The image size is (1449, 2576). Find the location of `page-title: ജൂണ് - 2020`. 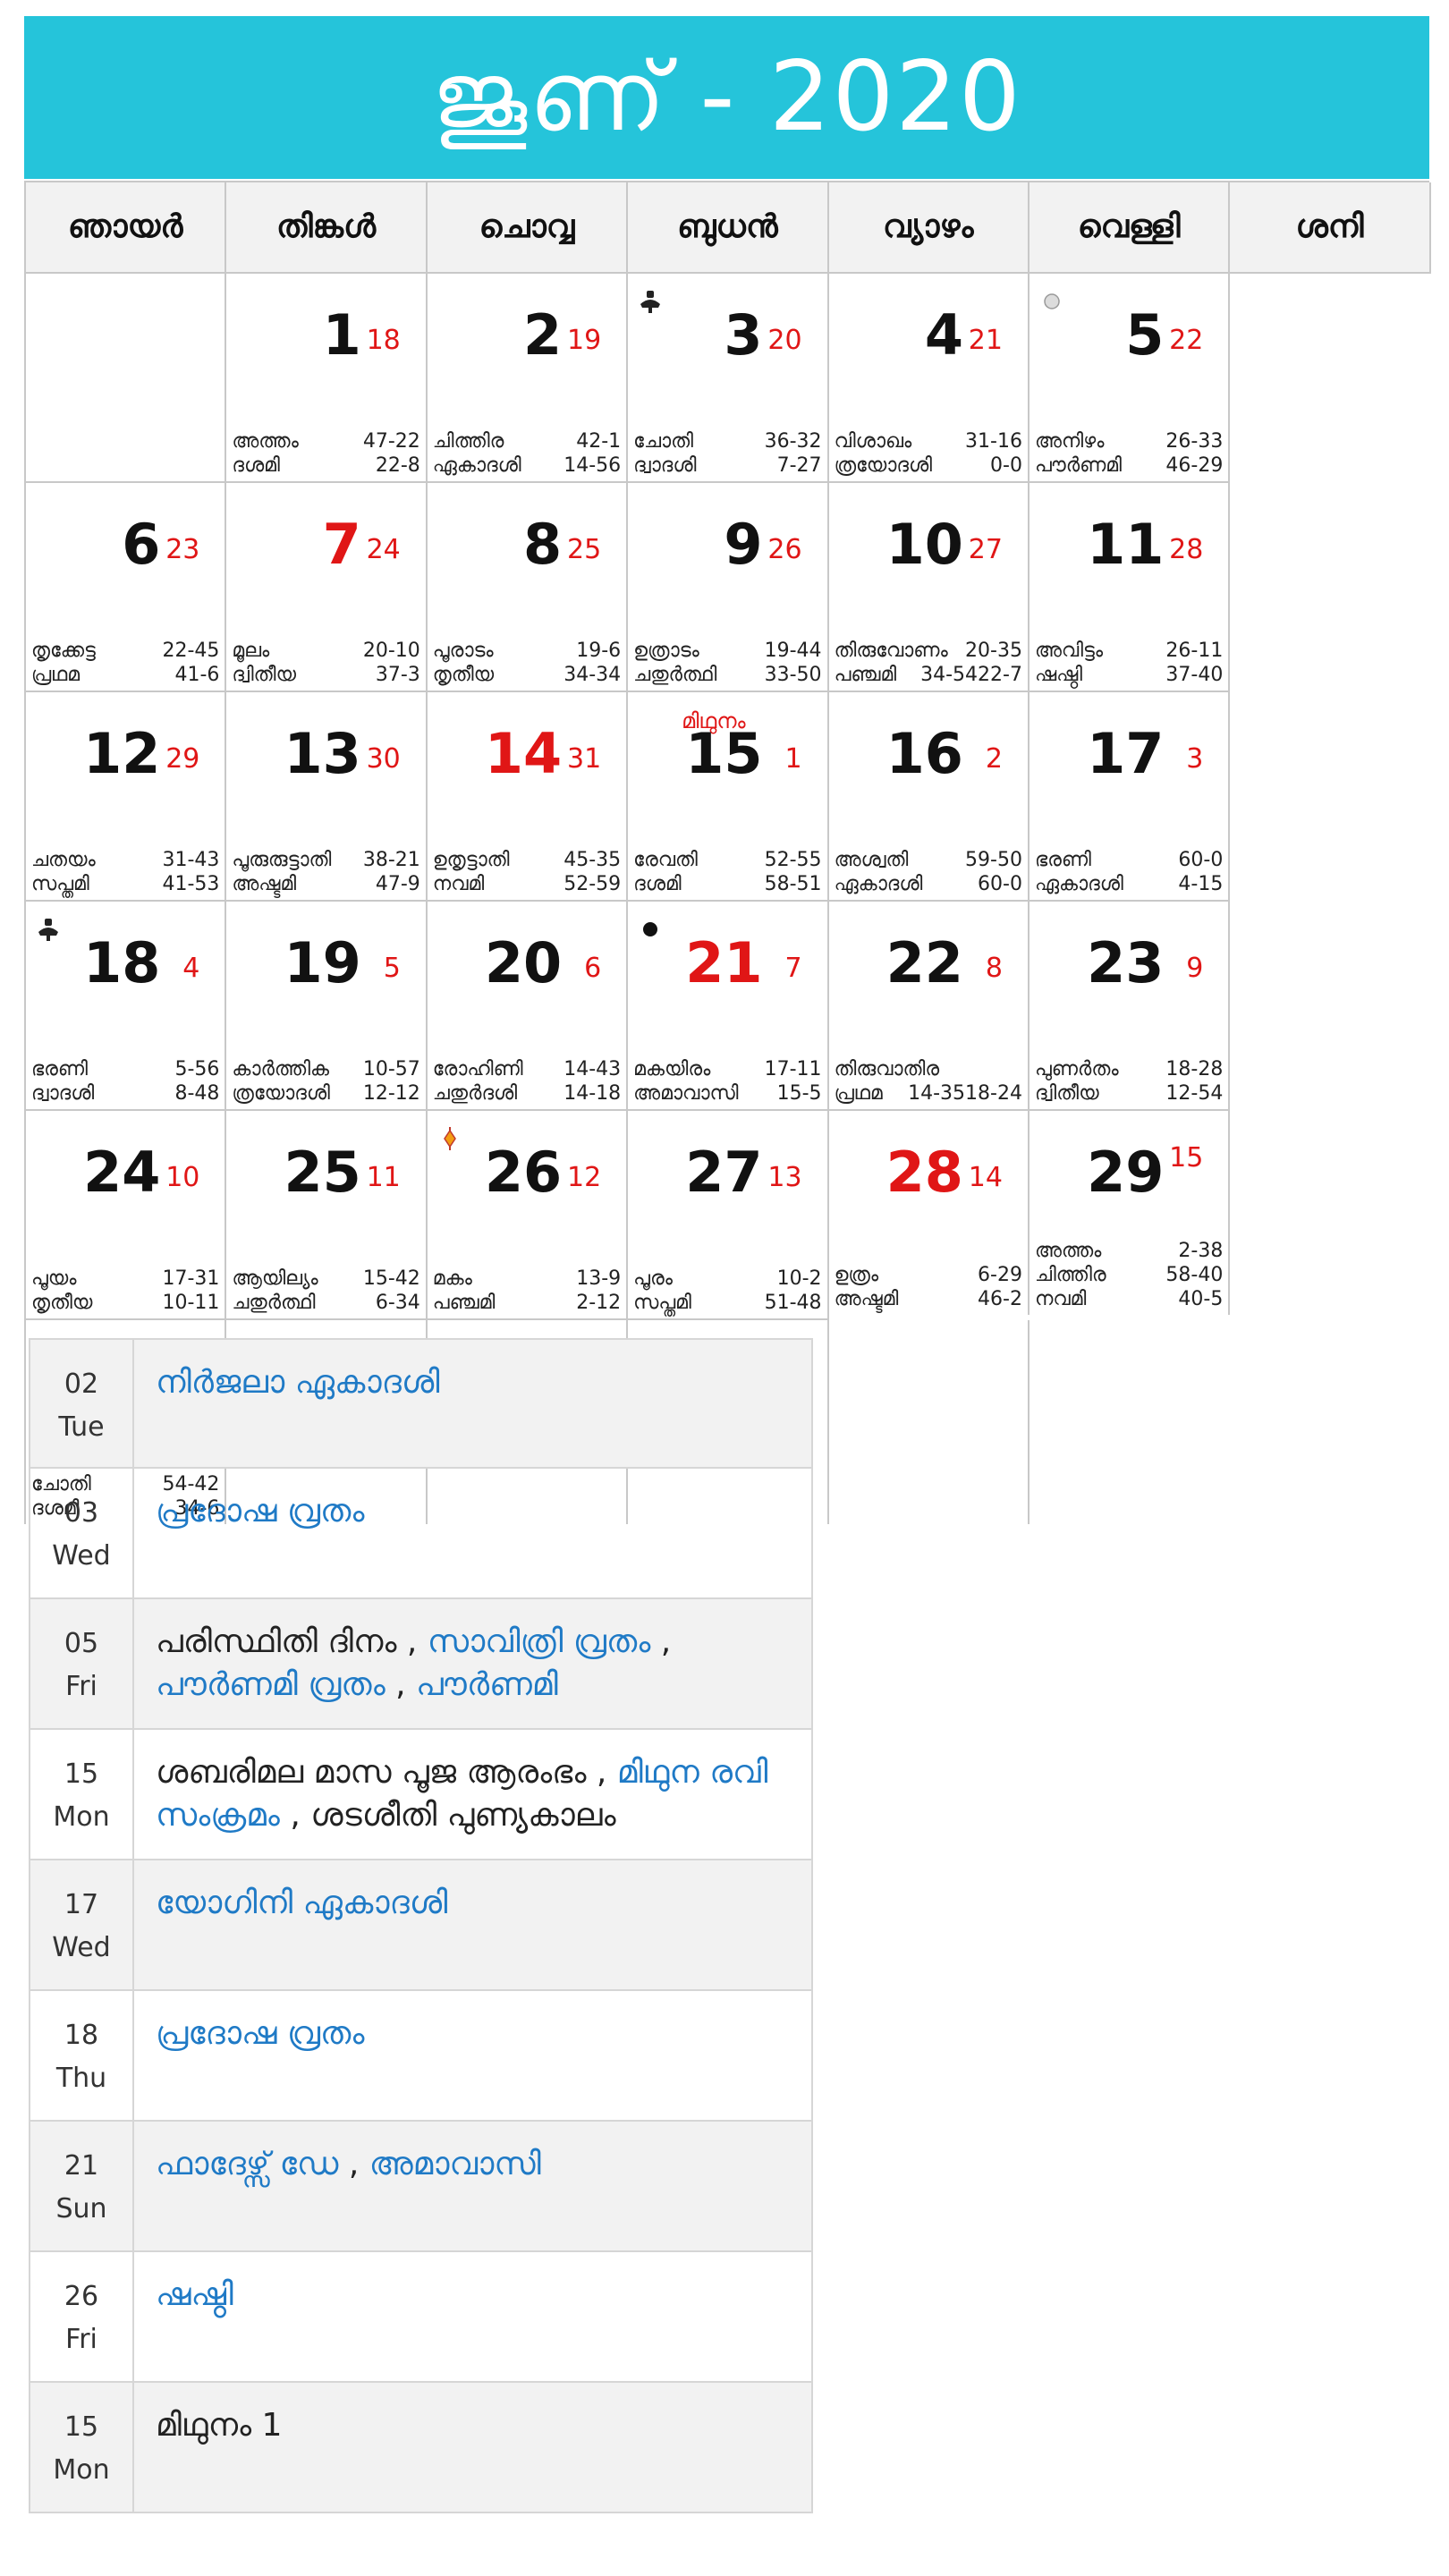

page-title: ജൂണ് - 2020 is located at coordinates (726, 97).